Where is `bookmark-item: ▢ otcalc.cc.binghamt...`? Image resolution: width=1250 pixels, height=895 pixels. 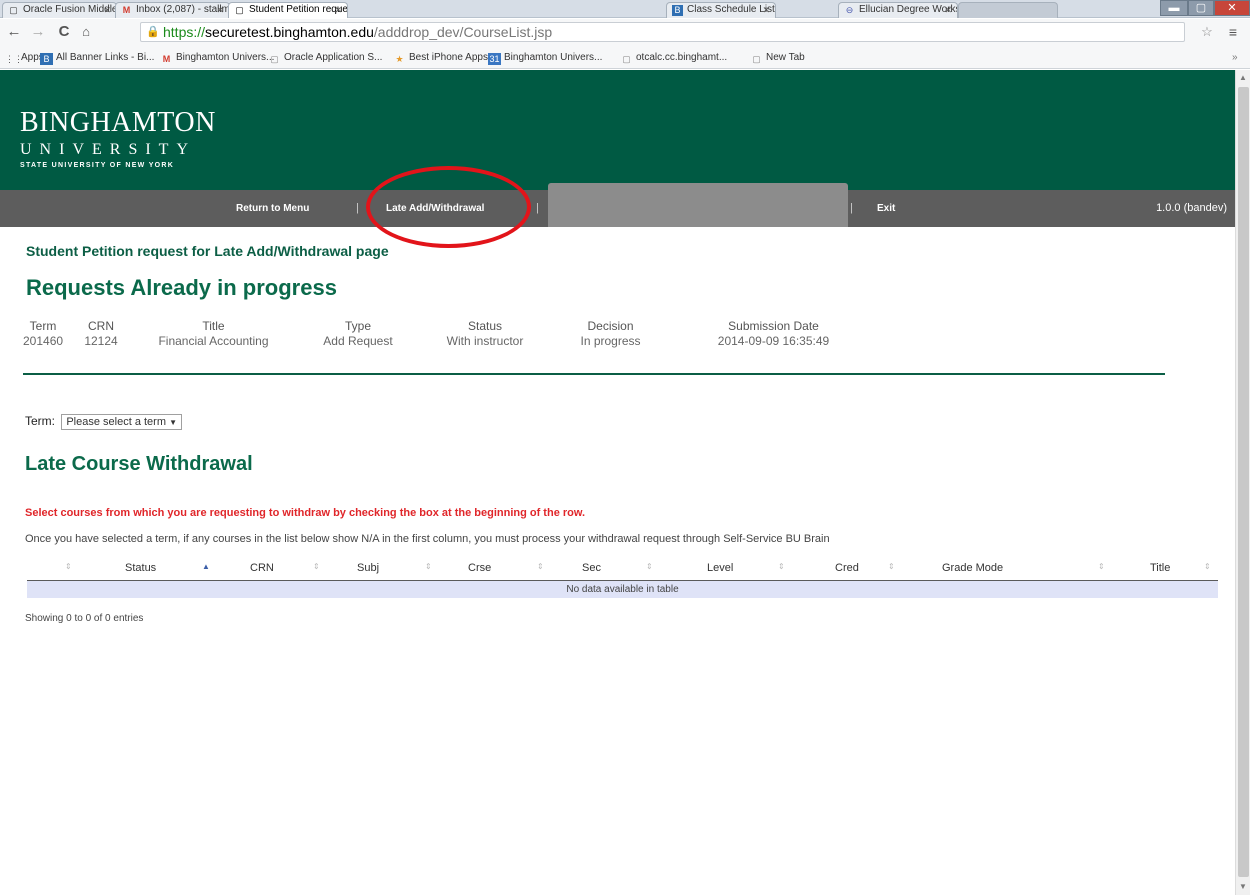 bookmark-item: ▢ otcalc.cc.binghamt... is located at coordinates (673, 57).